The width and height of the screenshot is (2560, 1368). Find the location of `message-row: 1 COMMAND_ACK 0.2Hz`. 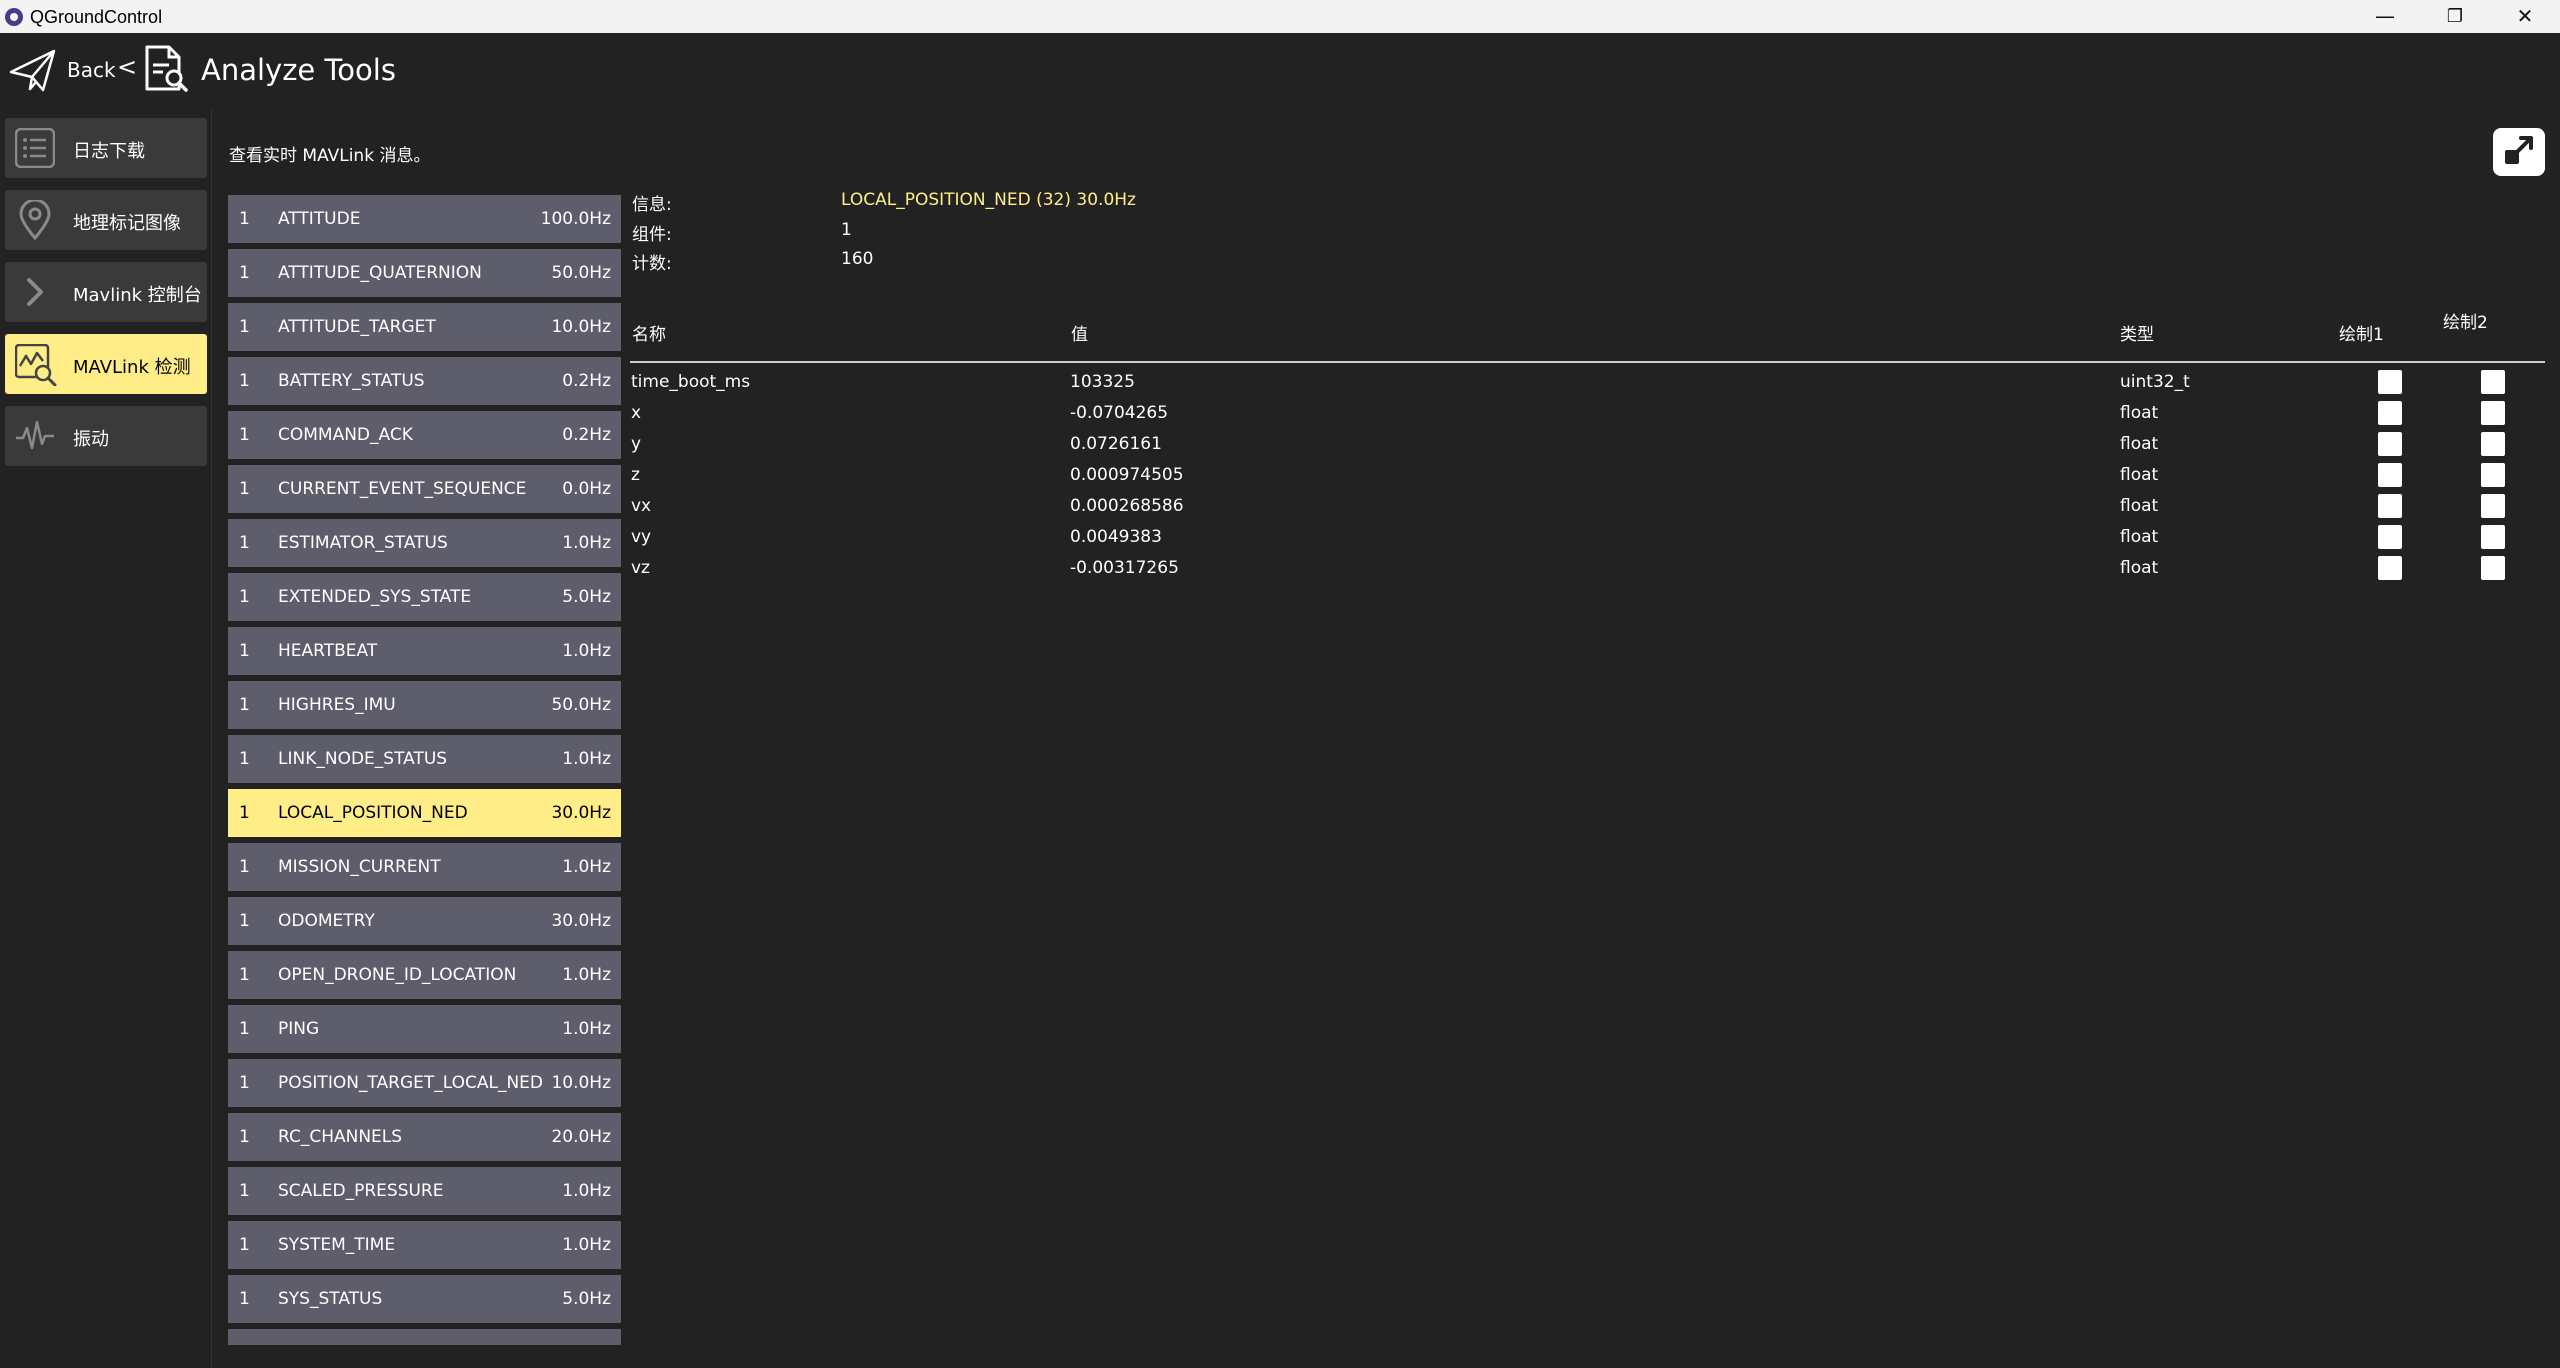

message-row: 1 COMMAND_ACK 0.2Hz is located at coordinates (424, 435).